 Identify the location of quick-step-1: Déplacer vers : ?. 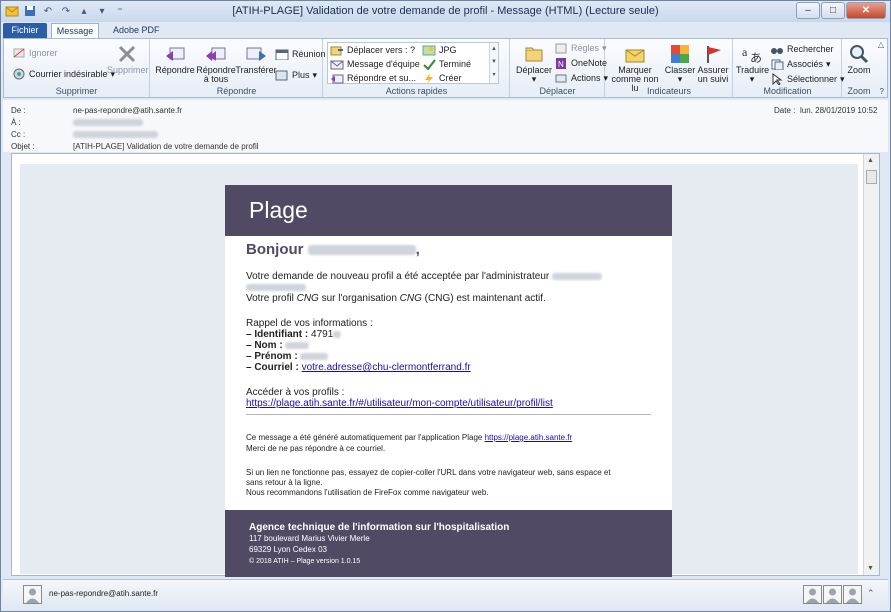
(372, 50).